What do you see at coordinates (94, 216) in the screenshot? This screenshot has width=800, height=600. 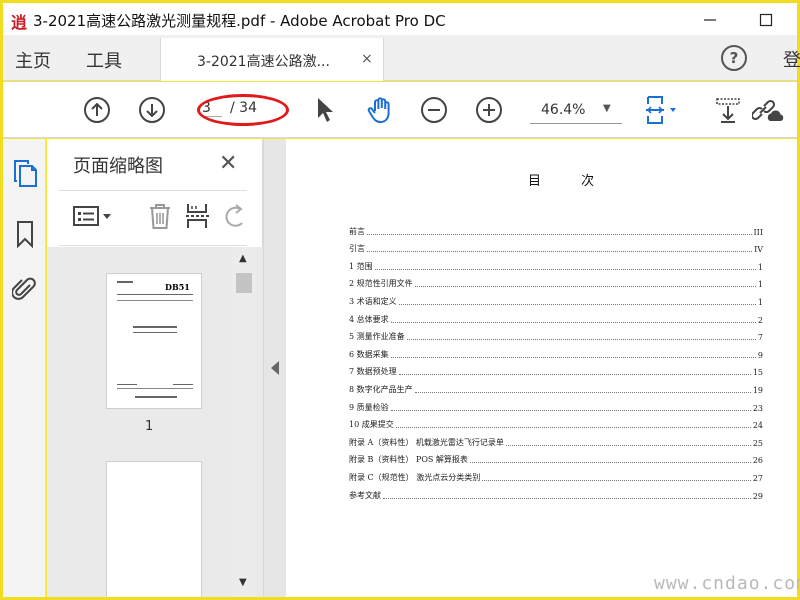 I see `options-menu-button` at bounding box center [94, 216].